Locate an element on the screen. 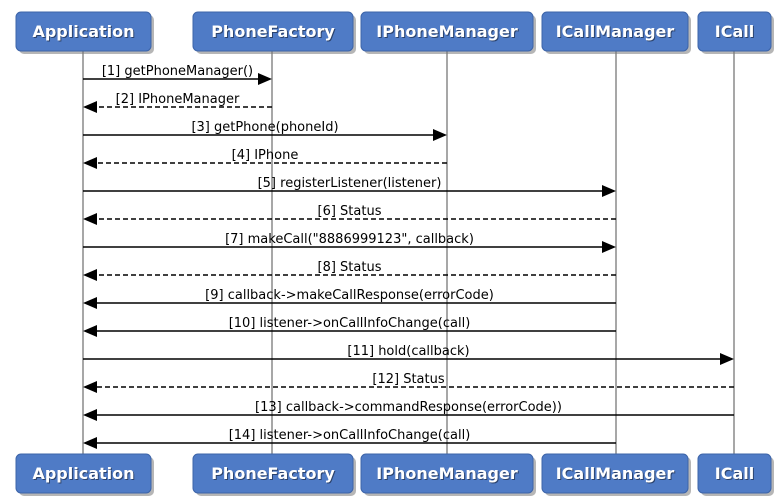 The width and height of the screenshot is (783, 502). message-11: [11] hold(callback) is located at coordinates (408, 354).